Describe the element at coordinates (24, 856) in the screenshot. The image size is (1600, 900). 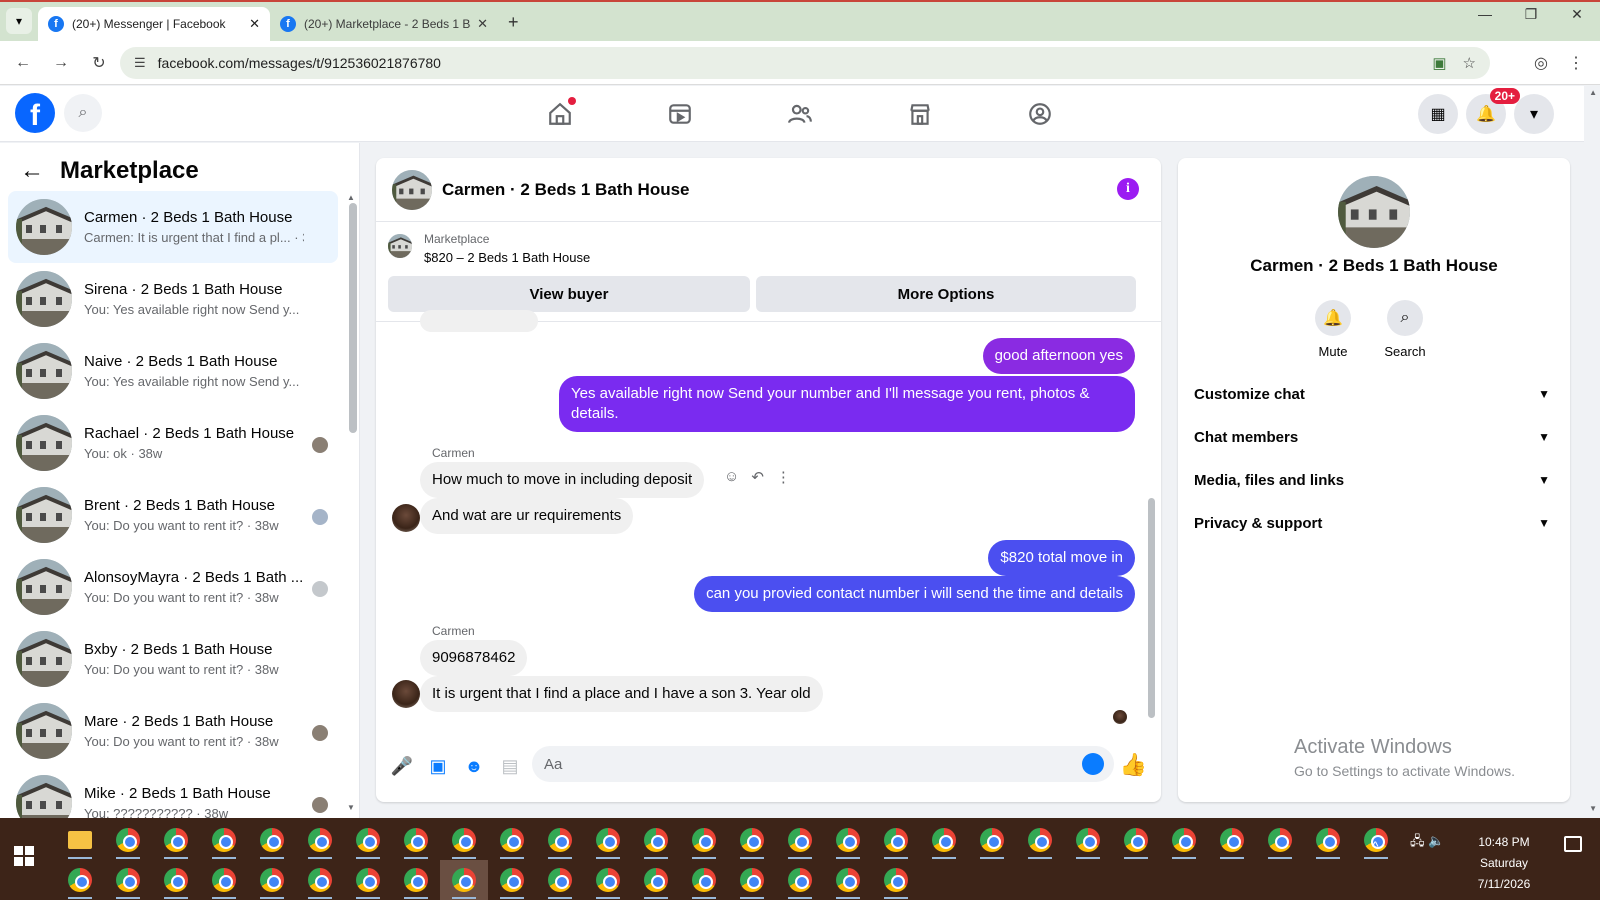
I see `windows-start-icon` at that location.